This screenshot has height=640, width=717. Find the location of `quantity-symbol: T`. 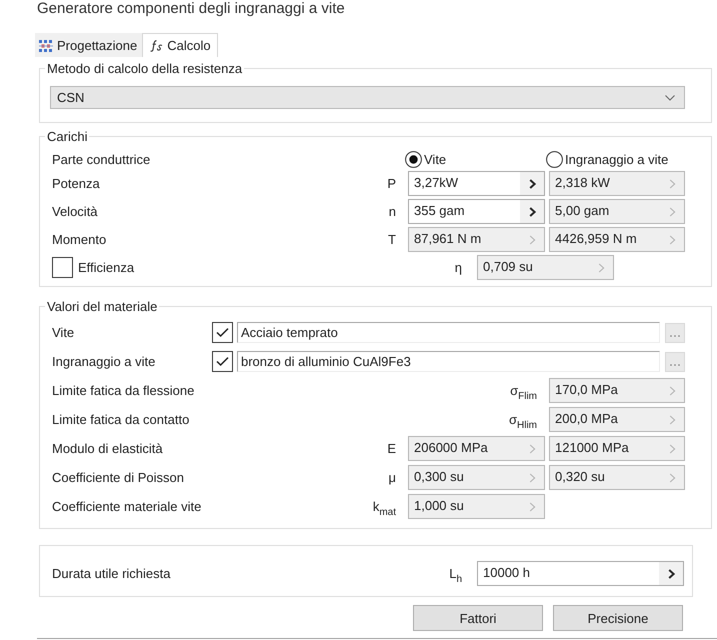

quantity-symbol: T is located at coordinates (392, 239).